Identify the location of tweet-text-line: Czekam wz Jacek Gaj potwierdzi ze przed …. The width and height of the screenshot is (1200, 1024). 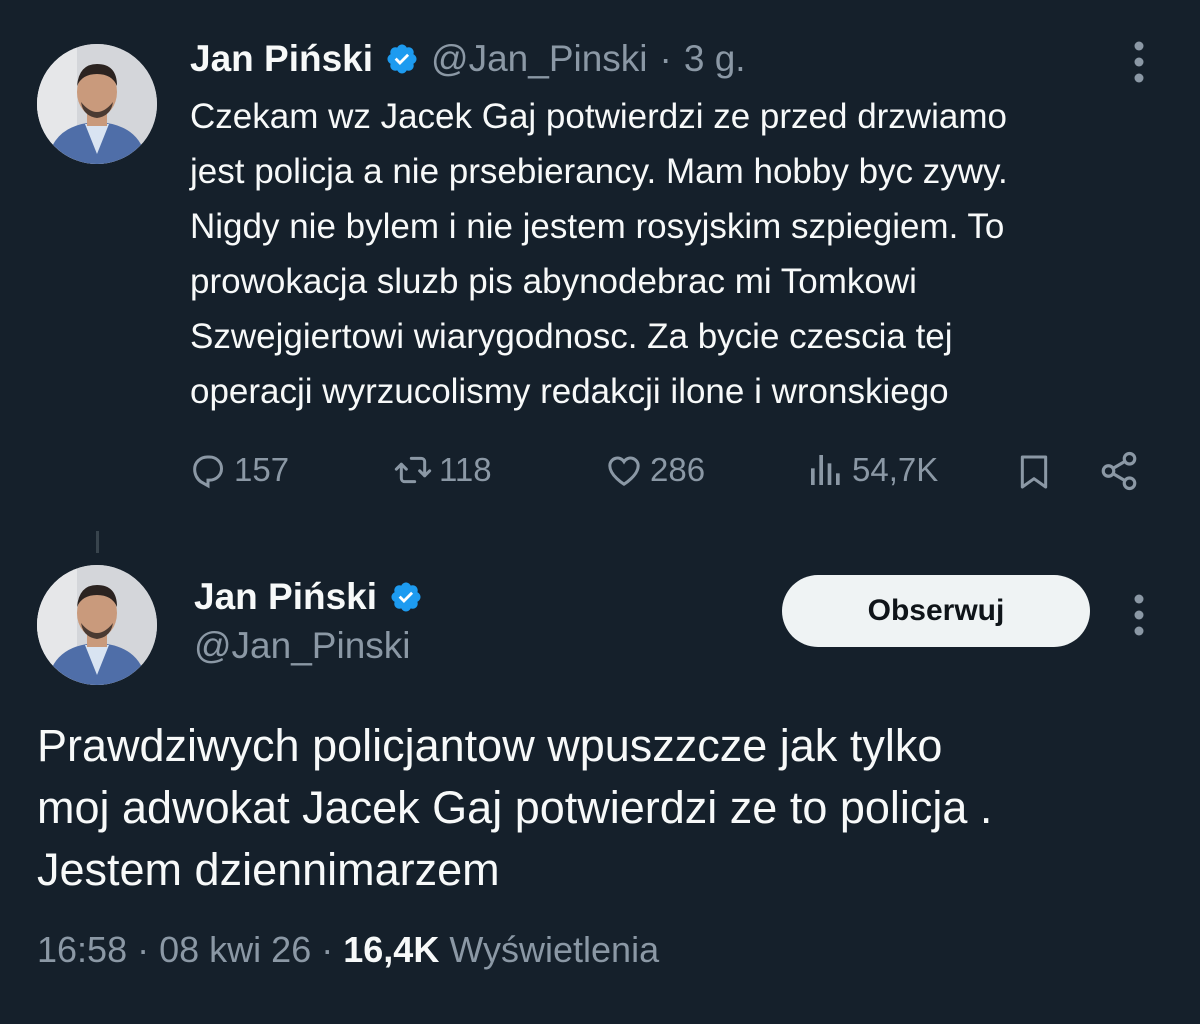
(598, 116).